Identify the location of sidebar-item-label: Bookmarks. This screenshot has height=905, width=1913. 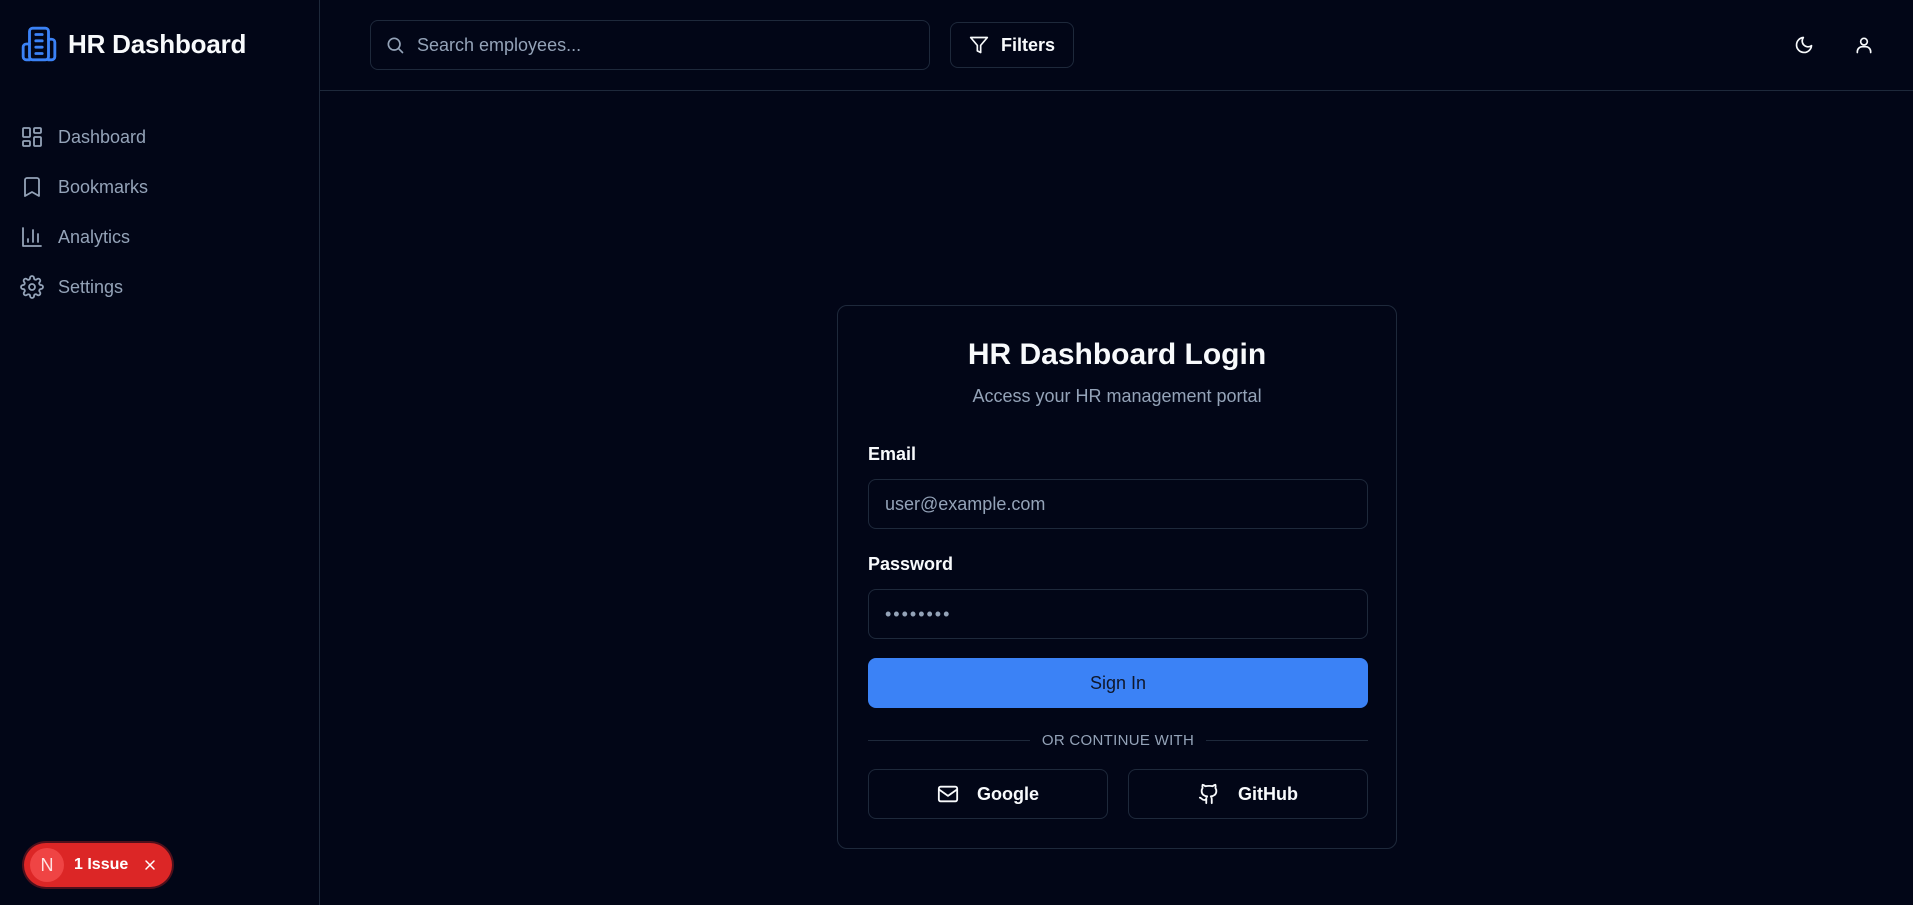
(103, 186).